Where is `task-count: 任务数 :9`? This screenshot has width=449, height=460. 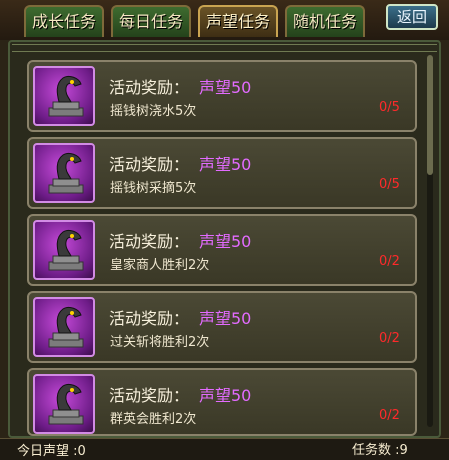
task-count: 任务数 :9 is located at coordinates (380, 450).